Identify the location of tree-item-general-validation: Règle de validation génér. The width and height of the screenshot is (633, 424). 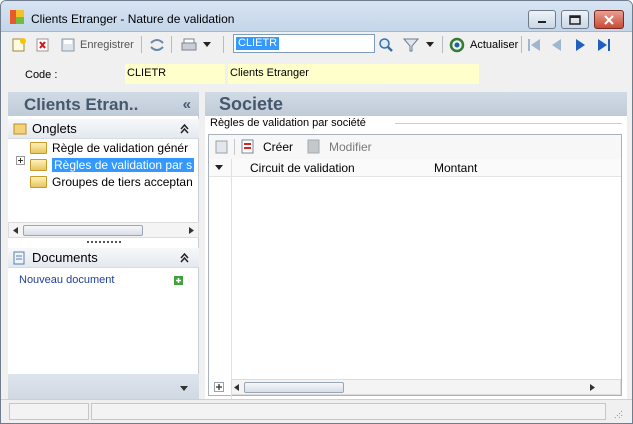
(114, 148).